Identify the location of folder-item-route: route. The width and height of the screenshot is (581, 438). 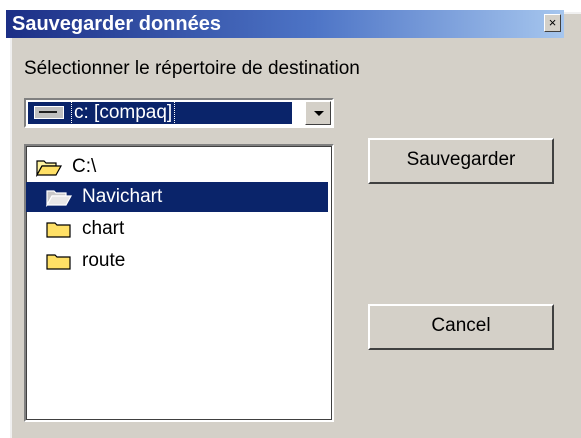
(177, 261).